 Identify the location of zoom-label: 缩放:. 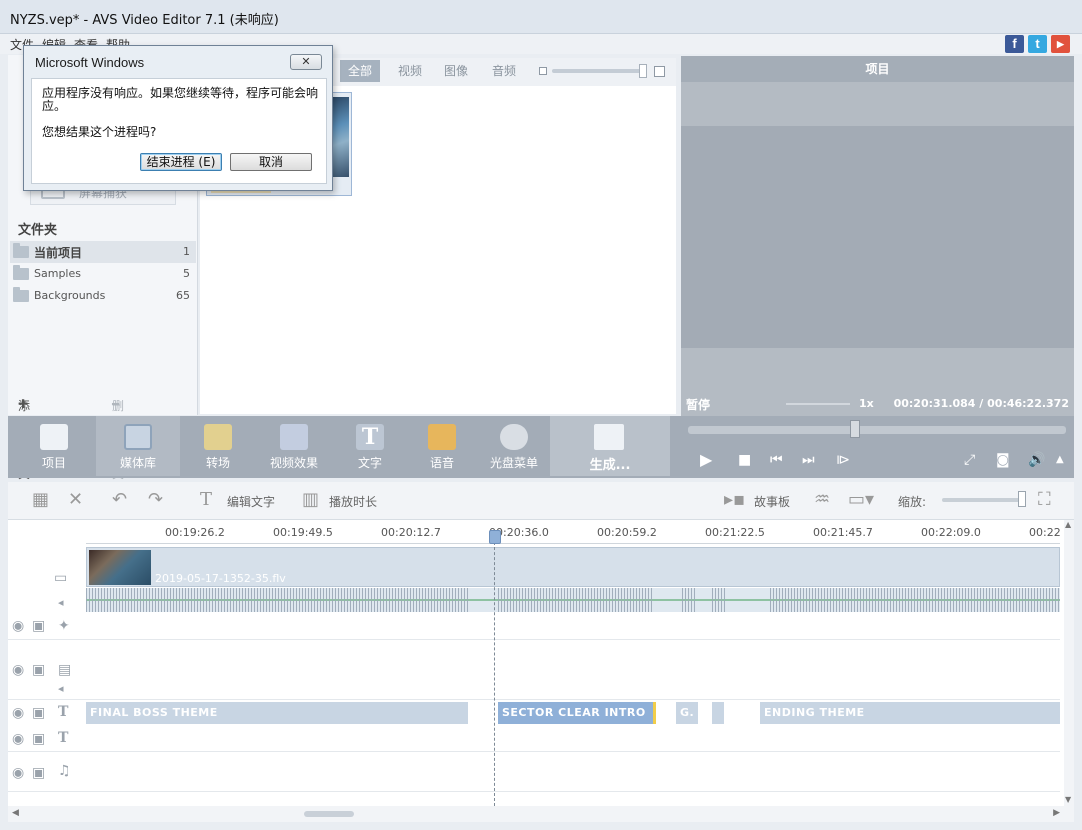
(912, 502).